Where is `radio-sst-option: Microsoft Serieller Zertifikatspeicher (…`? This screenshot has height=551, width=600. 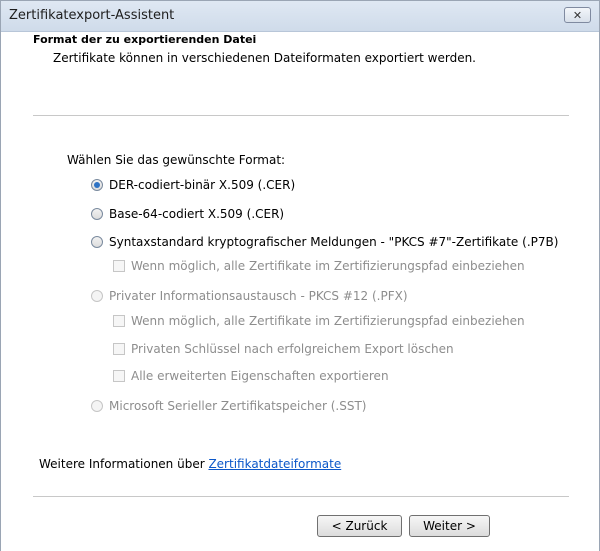 radio-sst-option: Microsoft Serieller Zertifikatspeicher (… is located at coordinates (228, 406).